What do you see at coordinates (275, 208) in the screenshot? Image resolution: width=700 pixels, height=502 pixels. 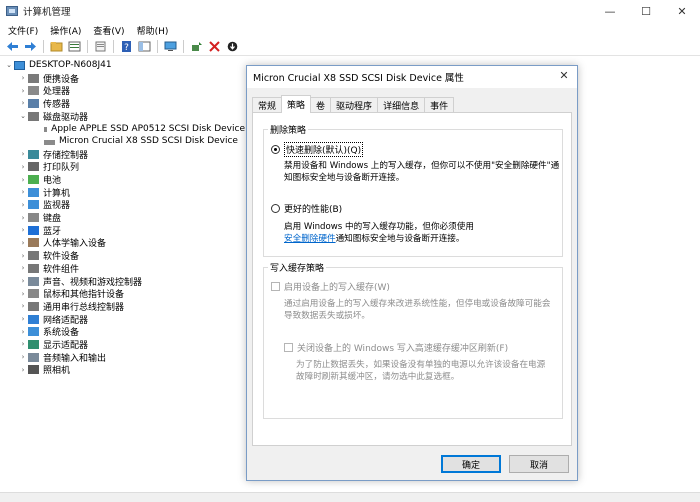 I see `better-performance-radio` at bounding box center [275, 208].